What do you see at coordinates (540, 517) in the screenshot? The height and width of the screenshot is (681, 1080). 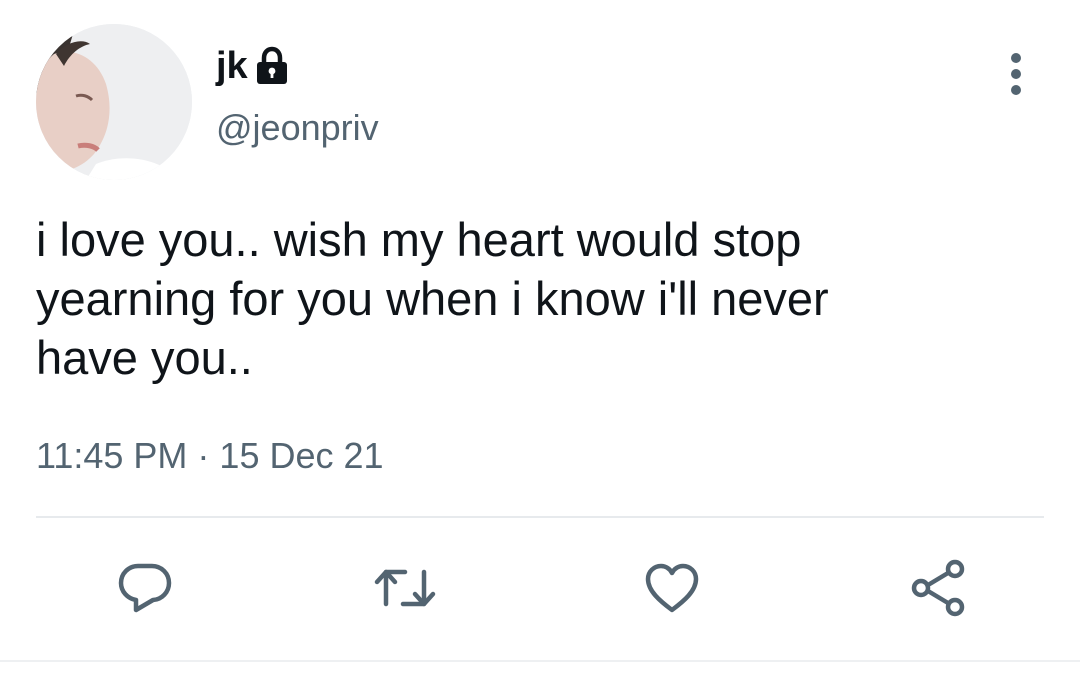 I see `divider` at bounding box center [540, 517].